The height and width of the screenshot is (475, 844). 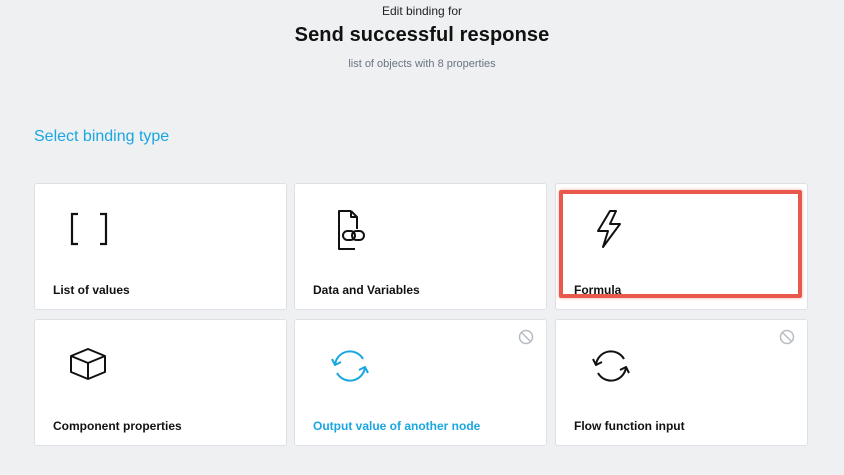 What do you see at coordinates (397, 426) in the screenshot?
I see `card-label: Output value of another node` at bounding box center [397, 426].